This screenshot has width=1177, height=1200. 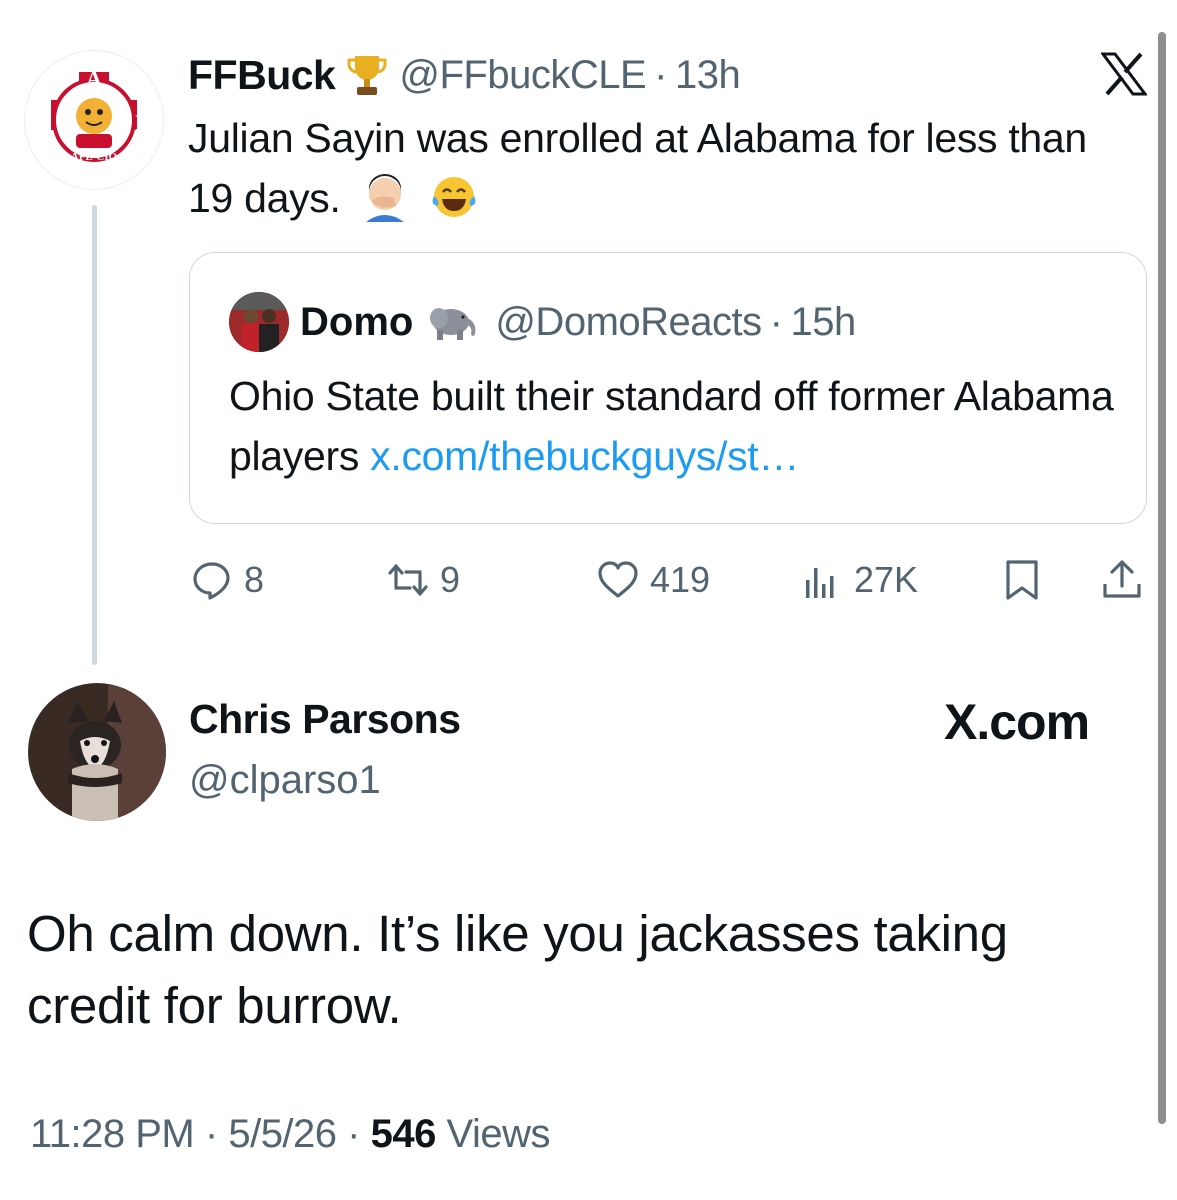 What do you see at coordinates (454, 197) in the screenshot?
I see `tears-of-joy-emoji-icon` at bounding box center [454, 197].